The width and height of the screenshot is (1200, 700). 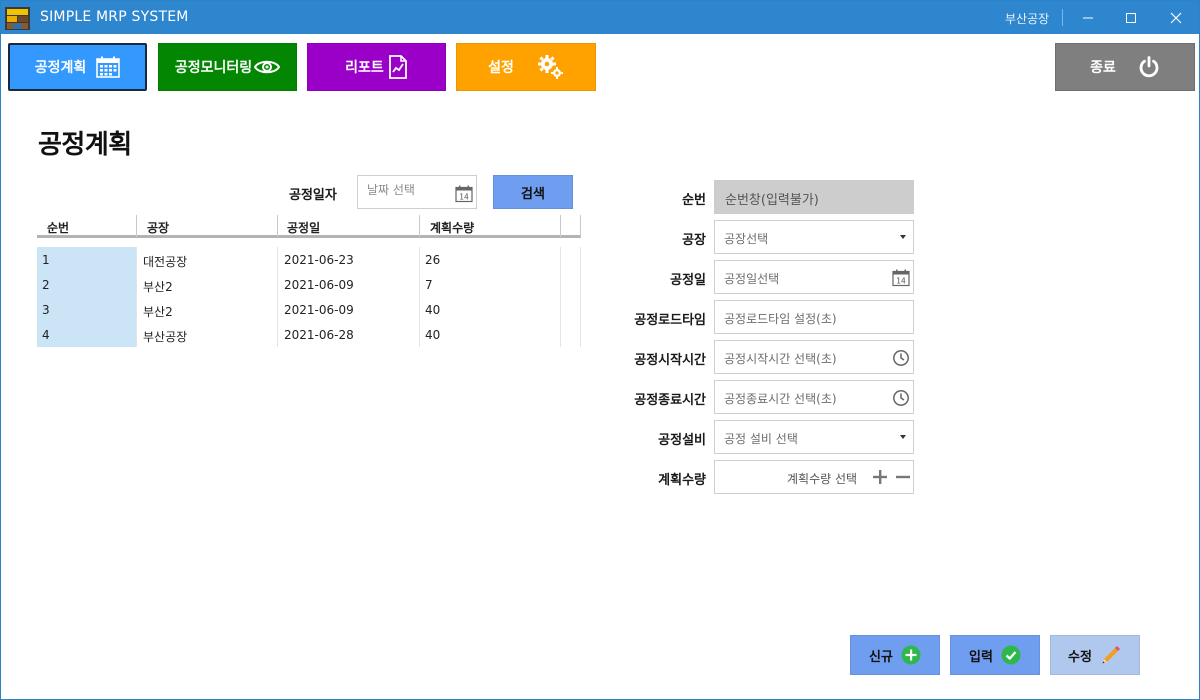 What do you see at coordinates (433, 310) in the screenshot?
I see `cell-qty: 40` at bounding box center [433, 310].